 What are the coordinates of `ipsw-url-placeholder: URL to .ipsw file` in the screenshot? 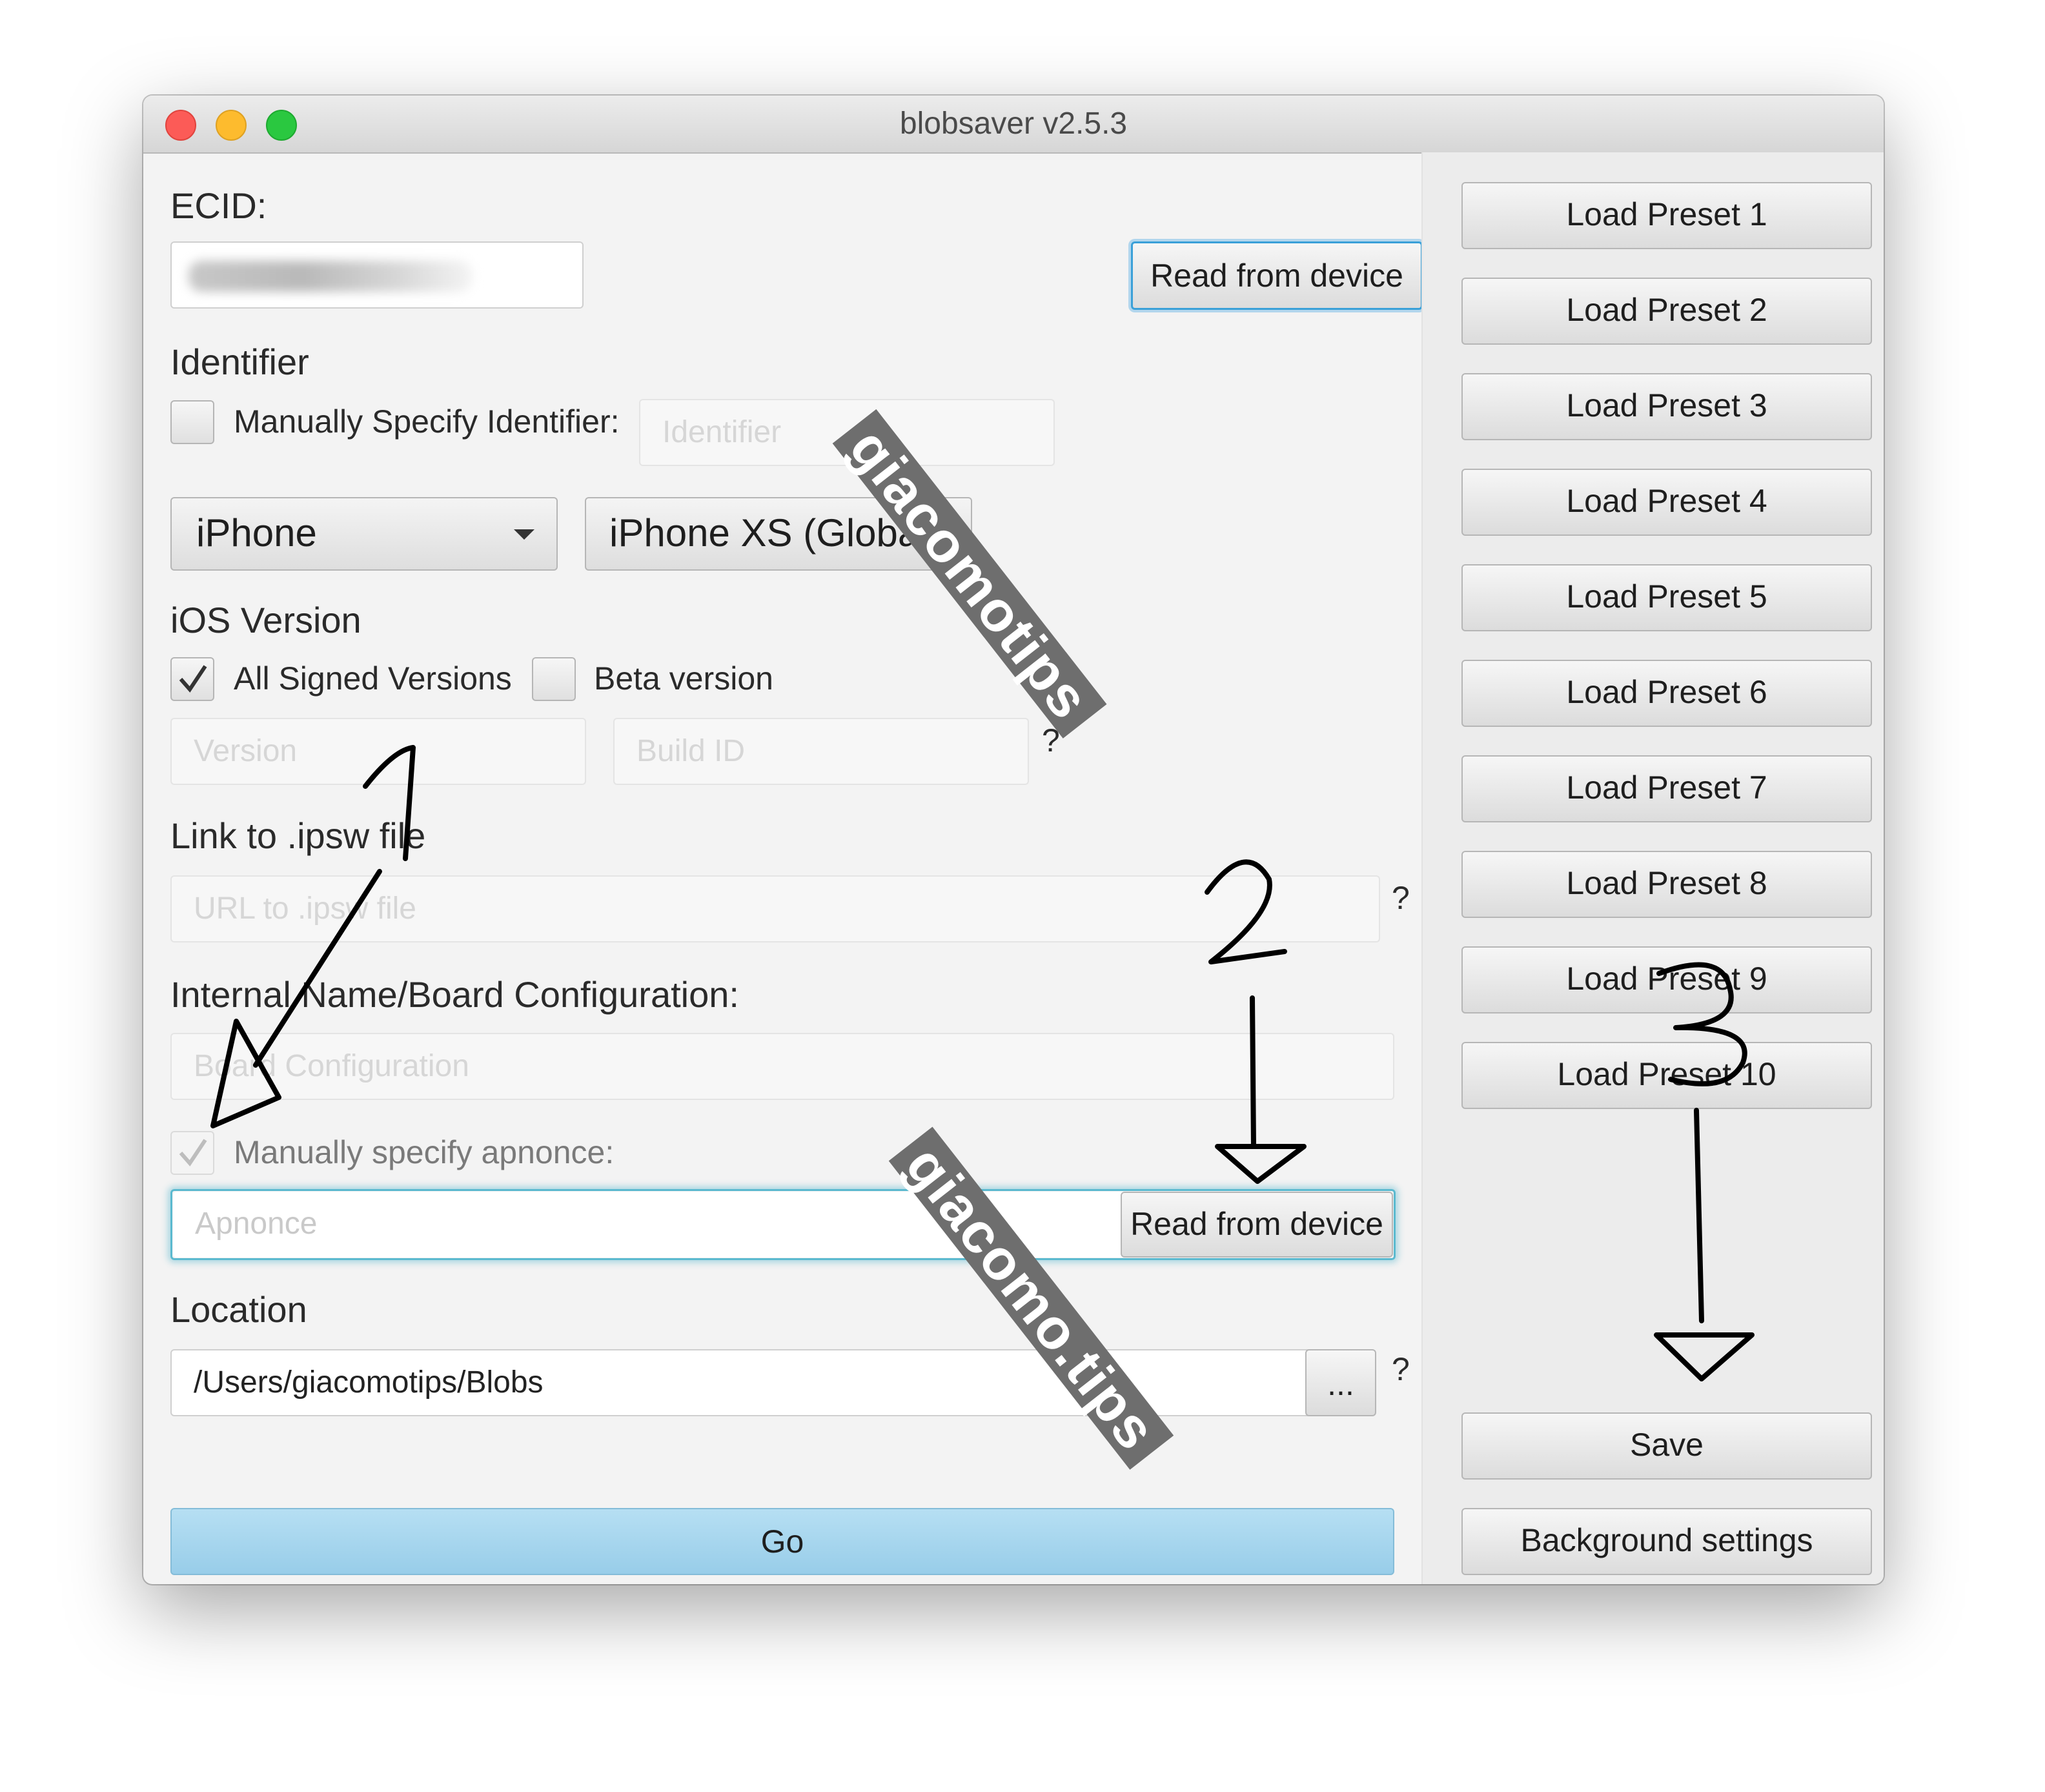 It's located at (305, 908).